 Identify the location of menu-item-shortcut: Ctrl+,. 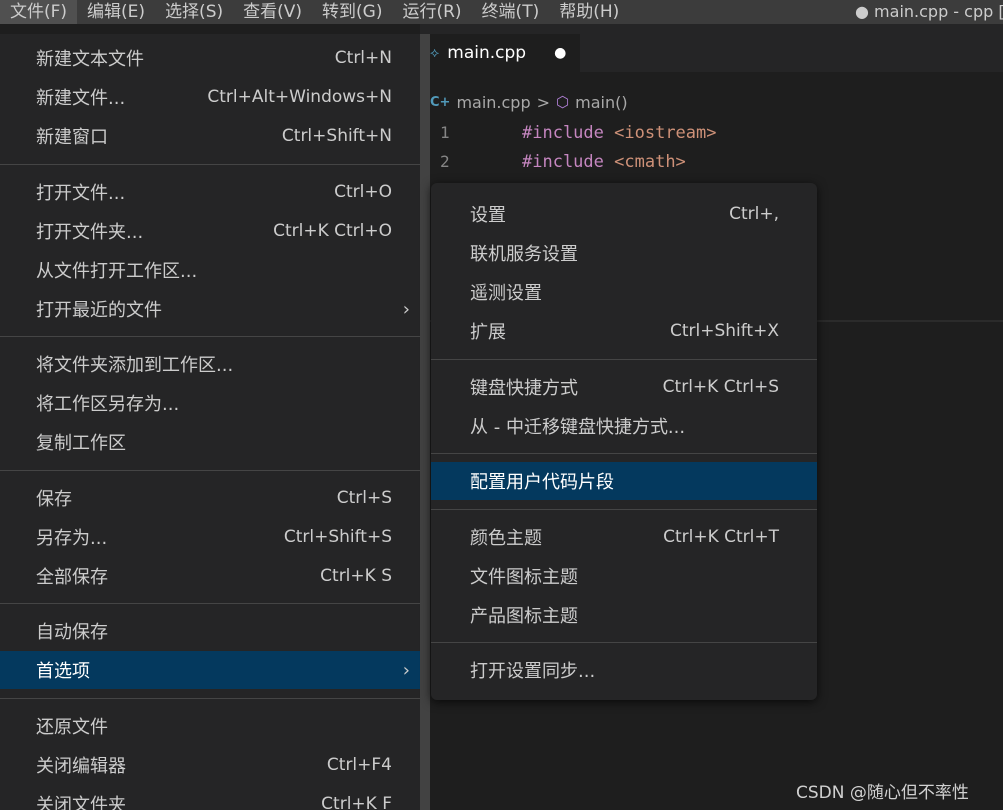
(754, 214).